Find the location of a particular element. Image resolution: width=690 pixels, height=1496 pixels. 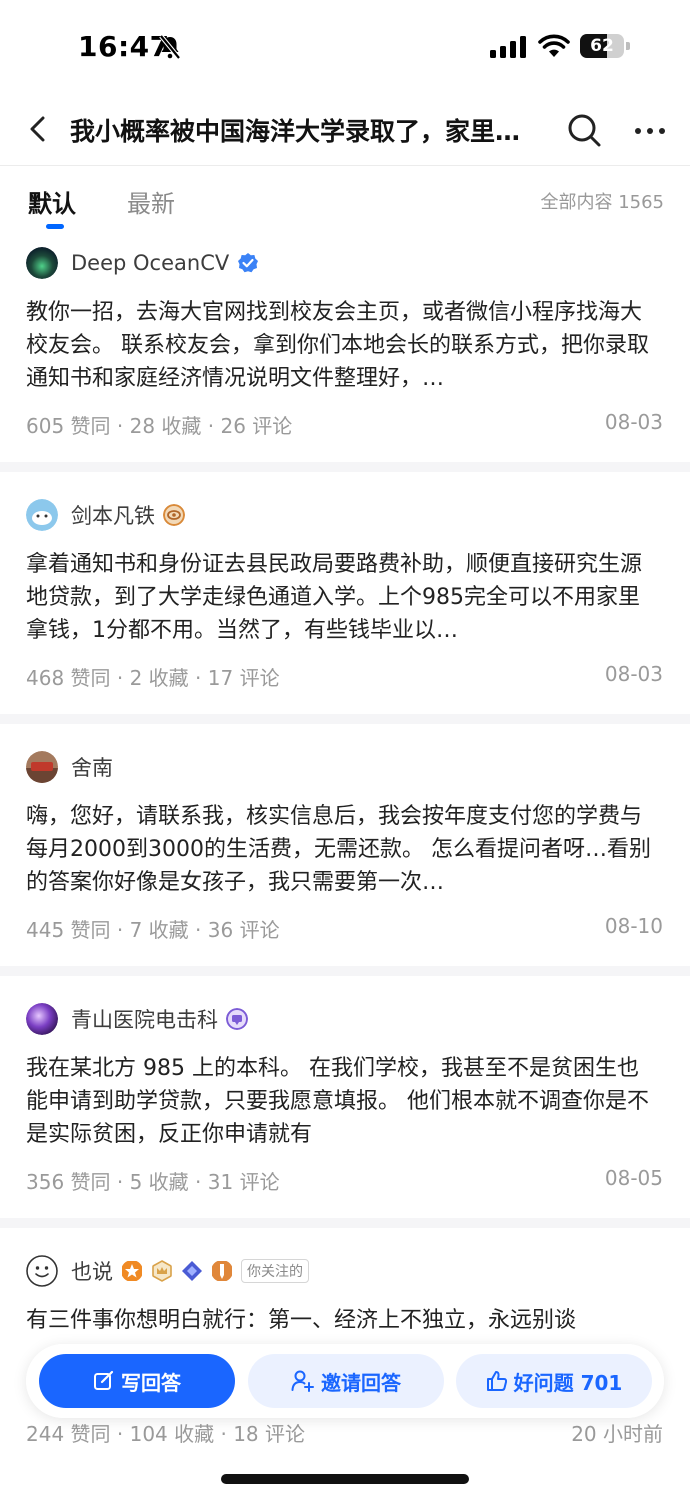

following-tag: 你关注的 is located at coordinates (275, 1271).